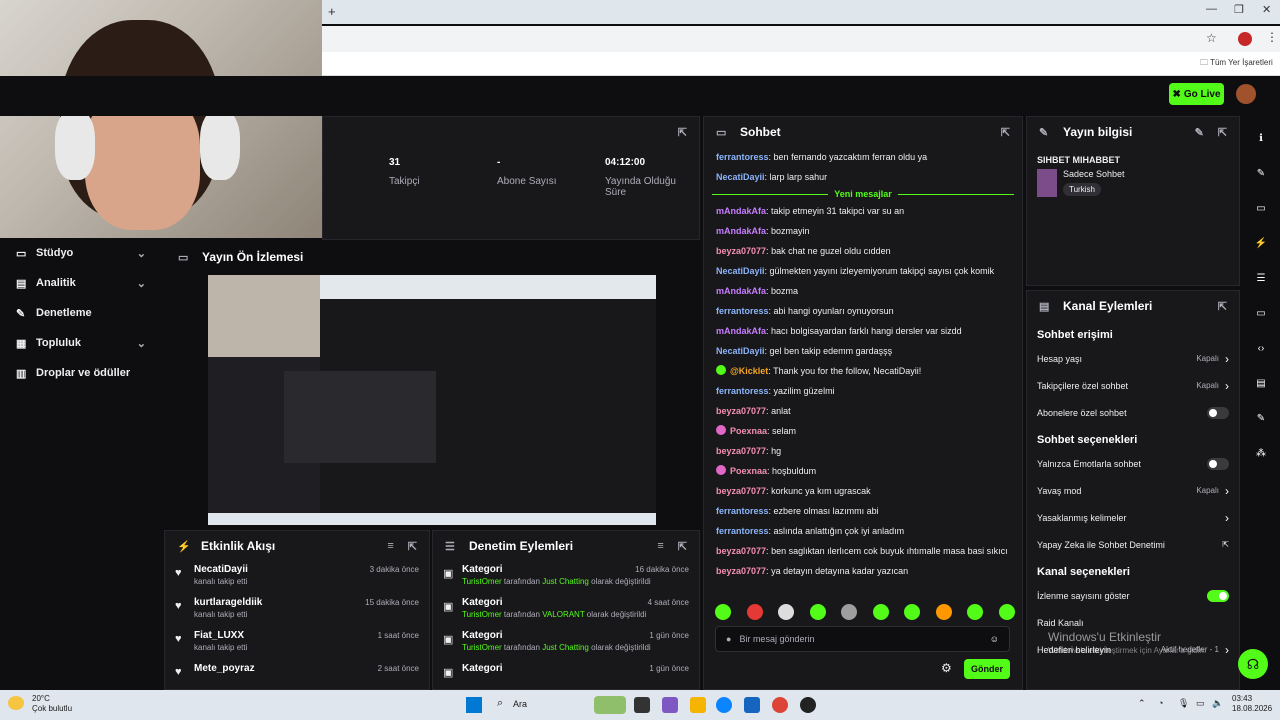 The height and width of the screenshot is (720, 1280). I want to click on obs-icon, so click(808, 705).